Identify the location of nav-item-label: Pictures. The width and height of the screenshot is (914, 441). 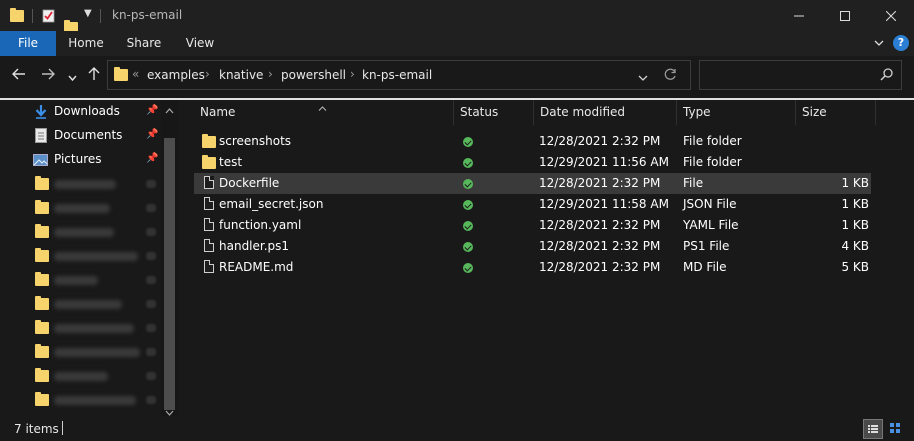
(78, 159).